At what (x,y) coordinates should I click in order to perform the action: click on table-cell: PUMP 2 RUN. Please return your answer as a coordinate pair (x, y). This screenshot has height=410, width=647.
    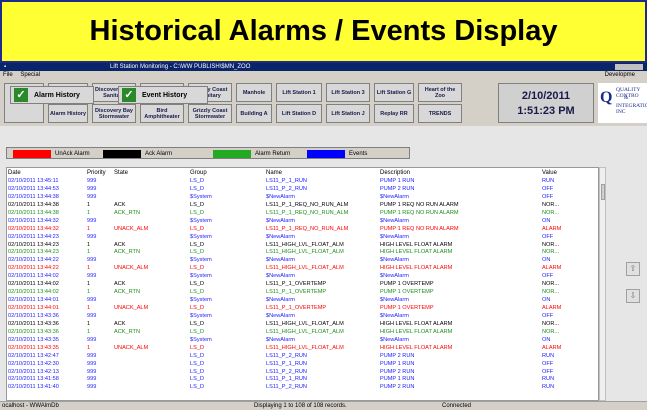
    Looking at the image, I should click on (397, 355).